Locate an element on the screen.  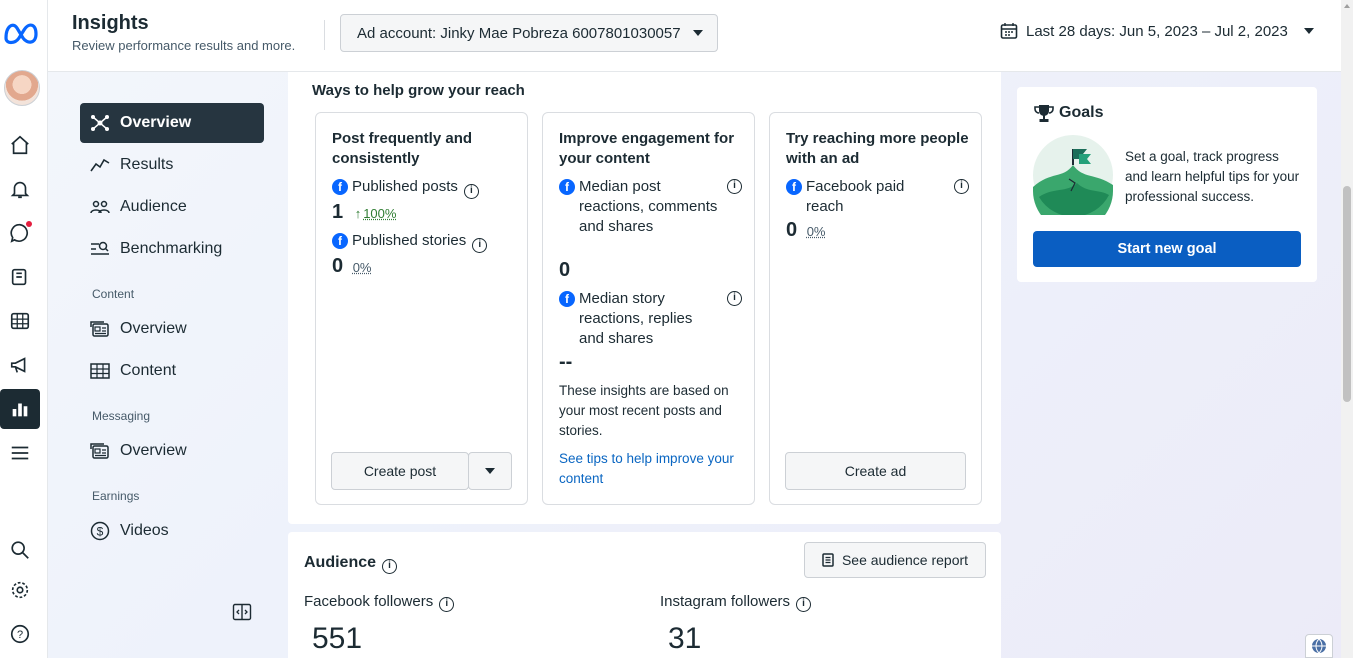
tile-title: Improve engagement for your content is located at coordinates (650, 149).